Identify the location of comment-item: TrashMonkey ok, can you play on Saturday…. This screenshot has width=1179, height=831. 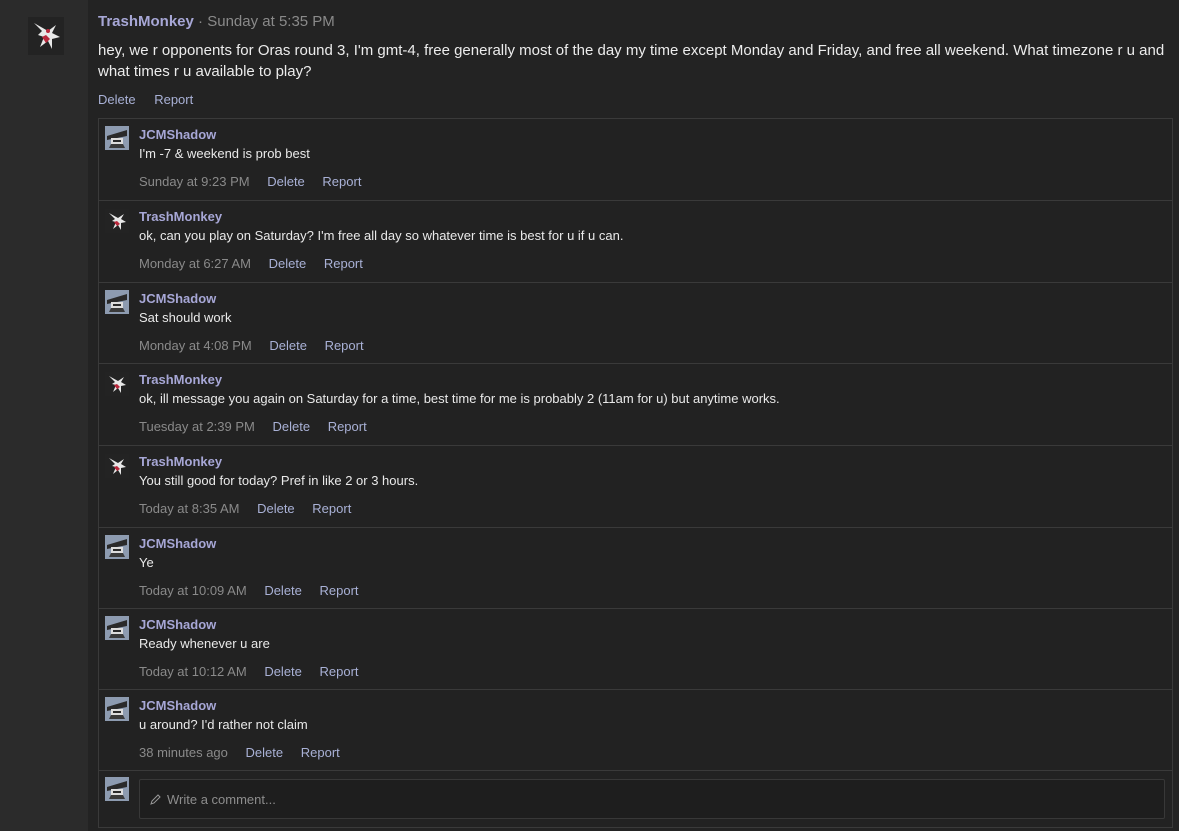
(635, 242).